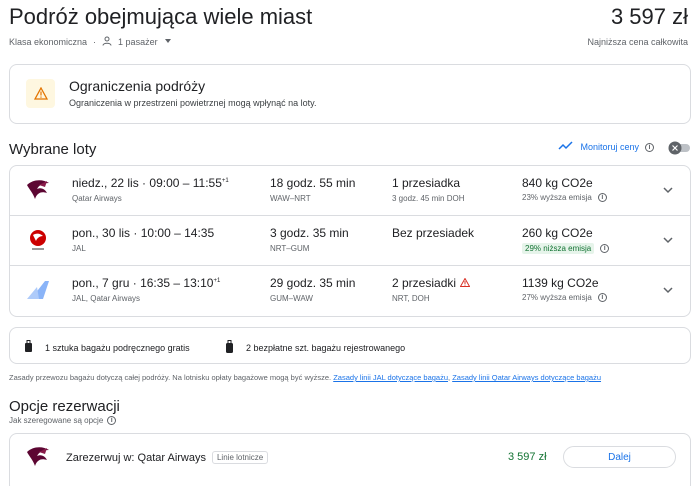 The width and height of the screenshot is (696, 486). What do you see at coordinates (560, 283) in the screenshot?
I see `co2-value: 1139 kg CO2e` at bounding box center [560, 283].